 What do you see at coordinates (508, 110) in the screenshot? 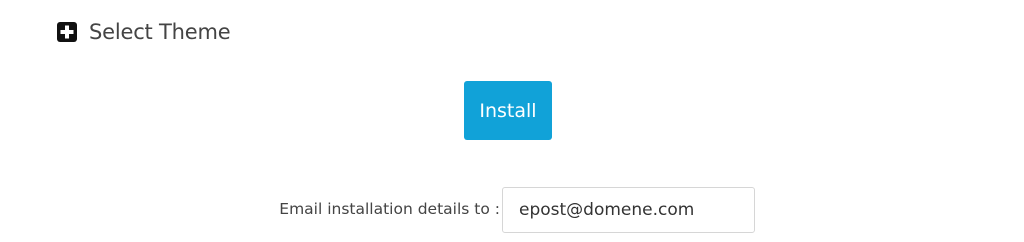
I see `install-button: Install` at bounding box center [508, 110].